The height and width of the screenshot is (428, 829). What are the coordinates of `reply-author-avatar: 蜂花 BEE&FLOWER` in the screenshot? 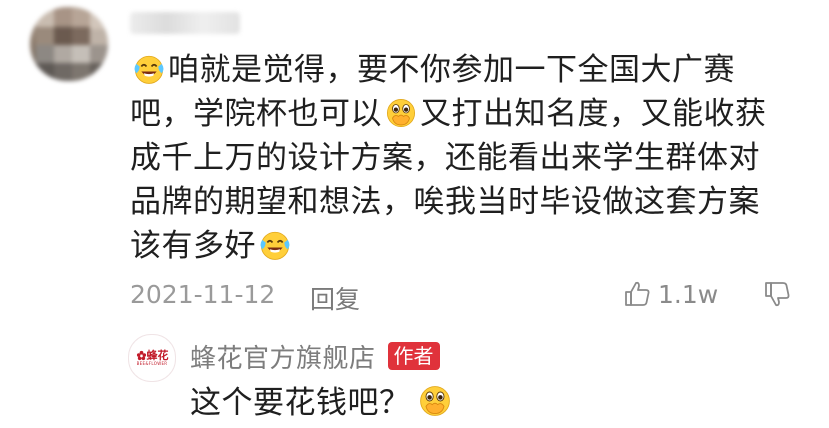 It's located at (152, 358).